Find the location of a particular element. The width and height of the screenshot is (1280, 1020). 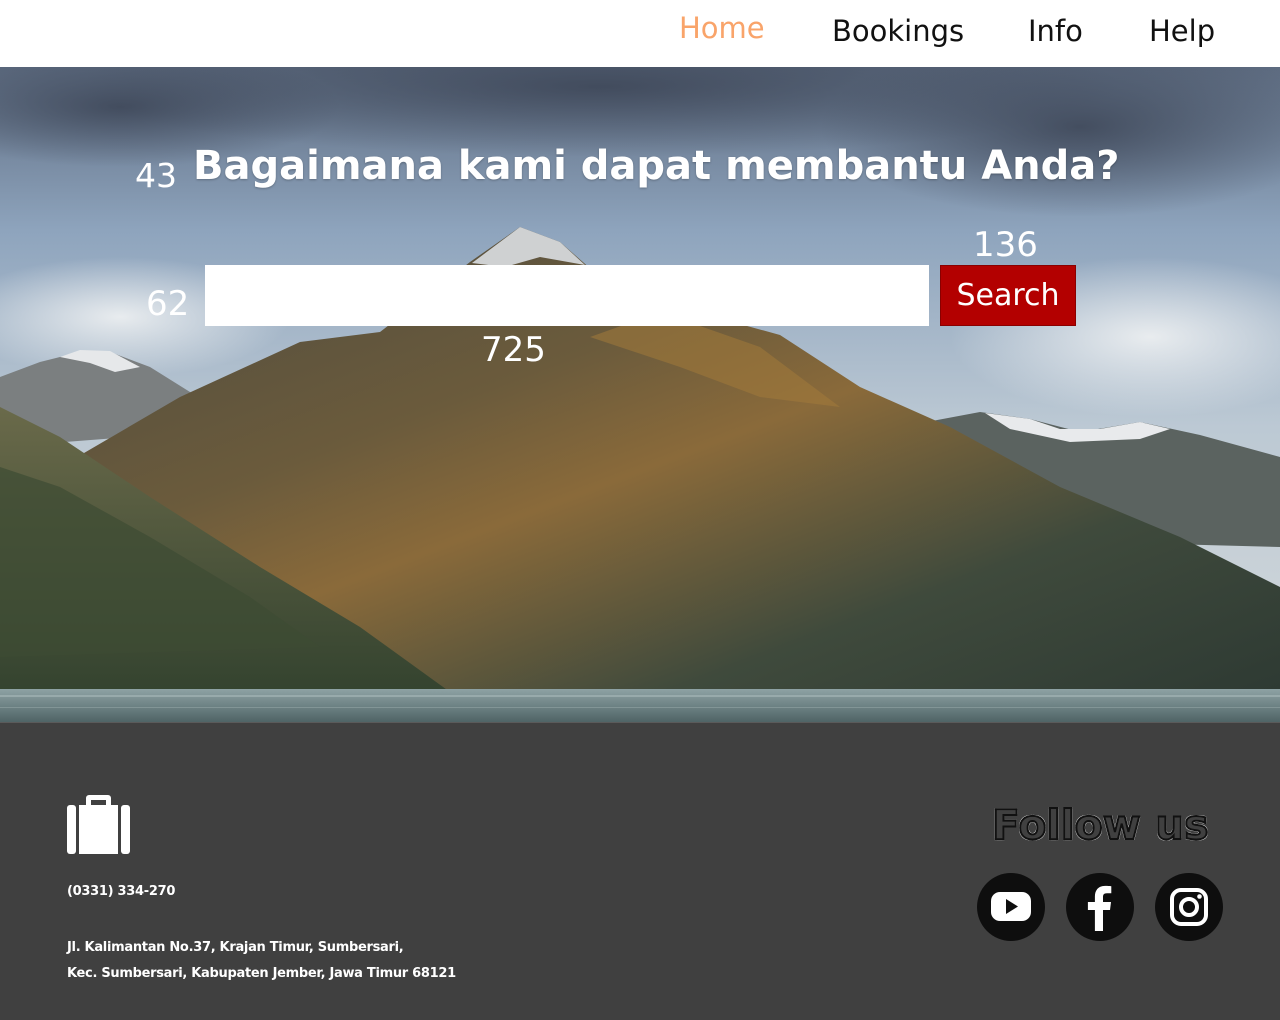

hero-title: Bagaimana kami dapat membantu Anda? is located at coordinates (656, 166).